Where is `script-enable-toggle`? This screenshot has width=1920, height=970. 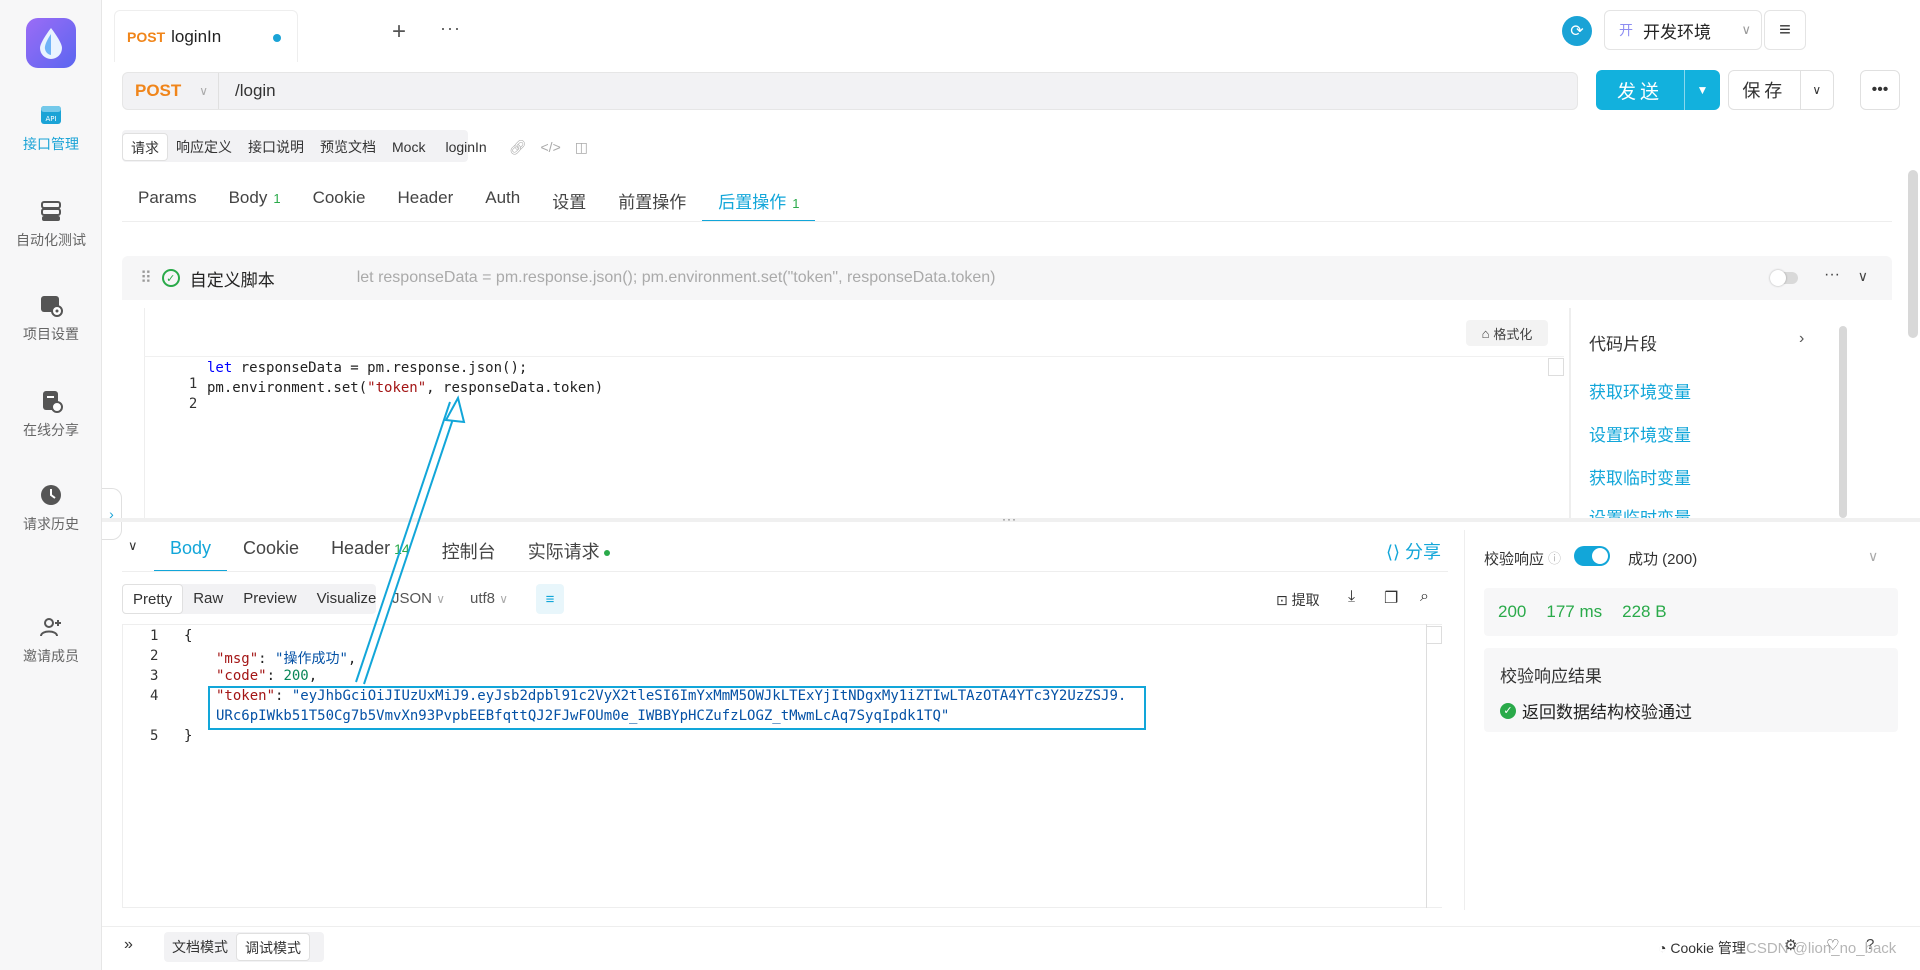 script-enable-toggle is located at coordinates (1784, 278).